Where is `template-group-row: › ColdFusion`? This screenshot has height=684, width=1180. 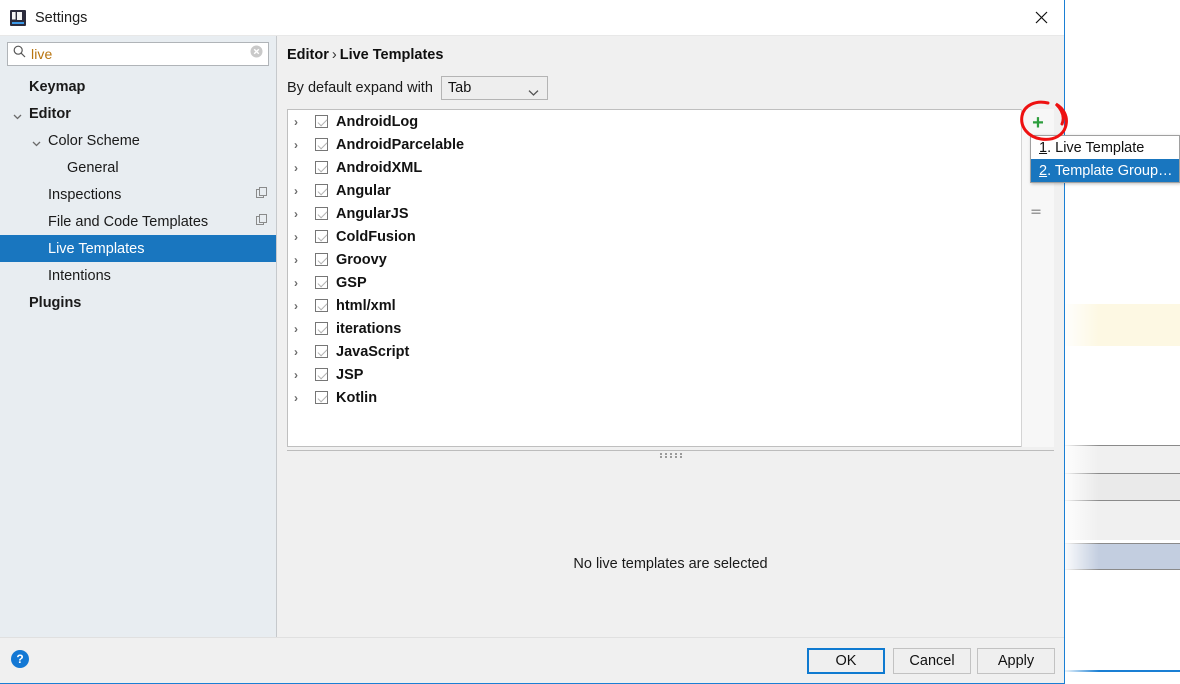 template-group-row: › ColdFusion is located at coordinates (670, 236).